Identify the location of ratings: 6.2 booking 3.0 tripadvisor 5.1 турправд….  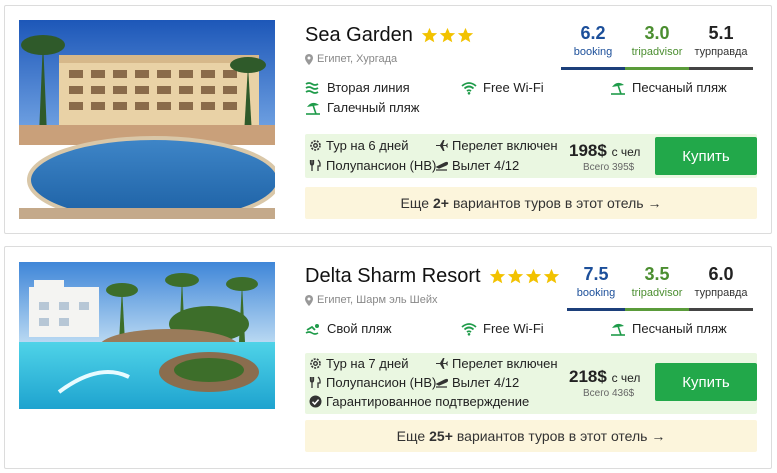
(657, 45).